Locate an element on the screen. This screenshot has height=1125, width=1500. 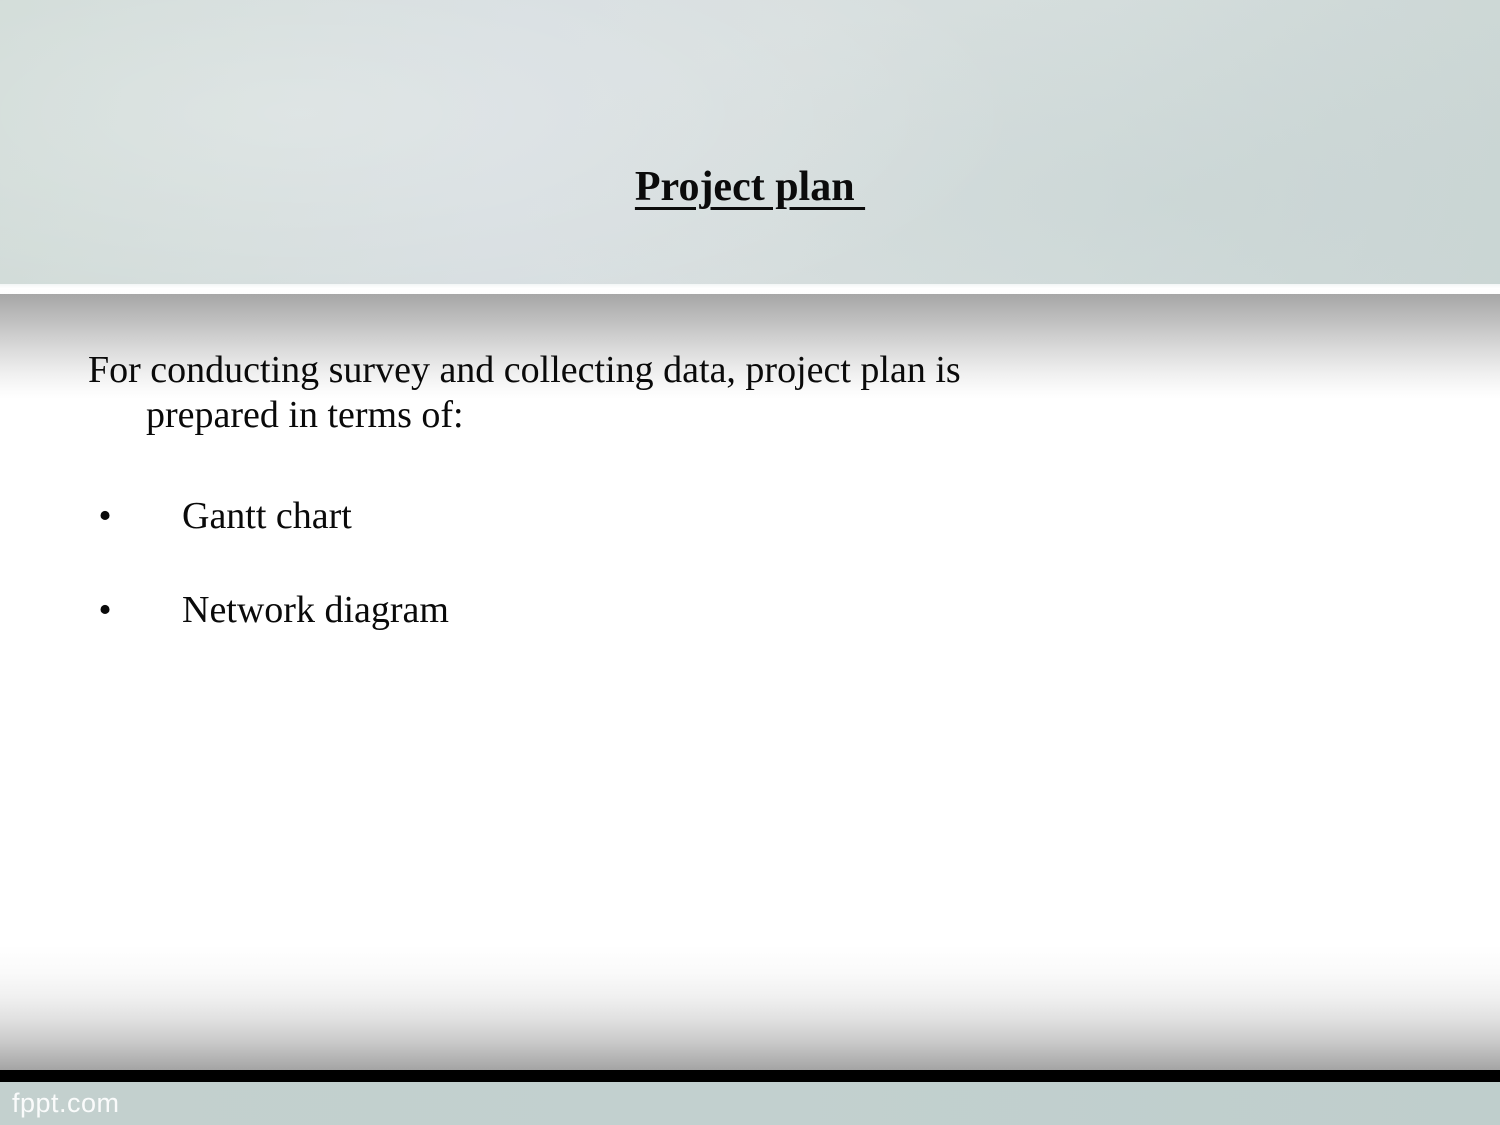
list-item: • Gantt chart is located at coordinates (750, 516).